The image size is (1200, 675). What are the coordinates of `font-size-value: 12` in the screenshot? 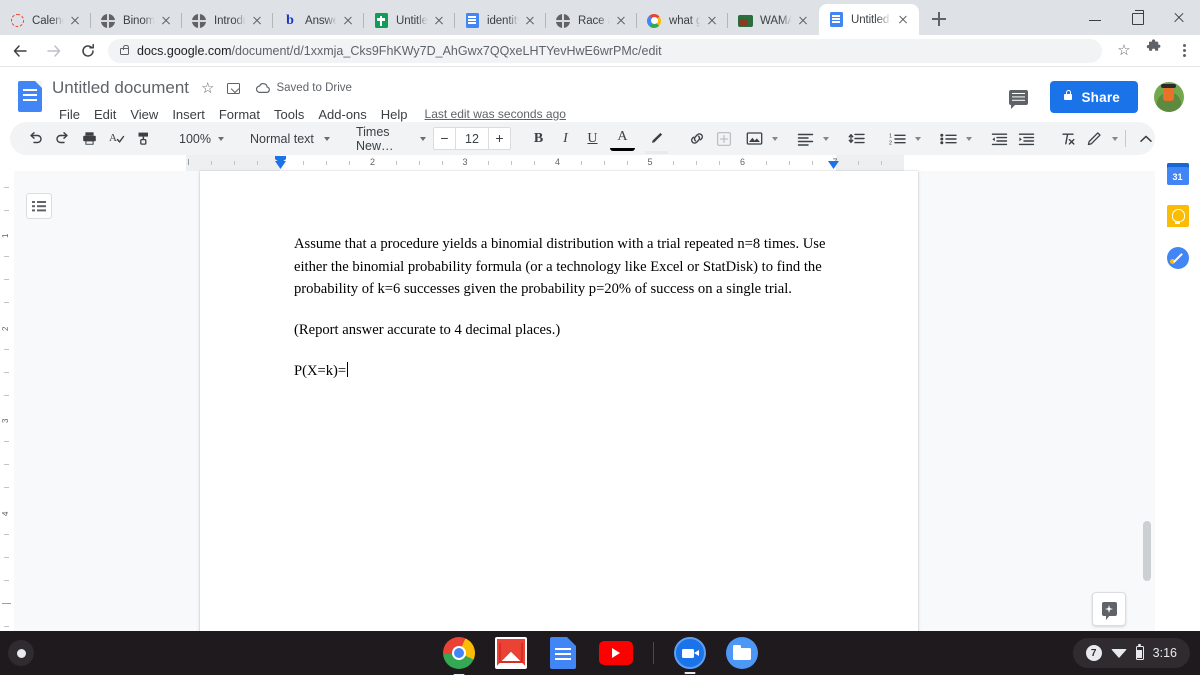 It's located at (472, 139).